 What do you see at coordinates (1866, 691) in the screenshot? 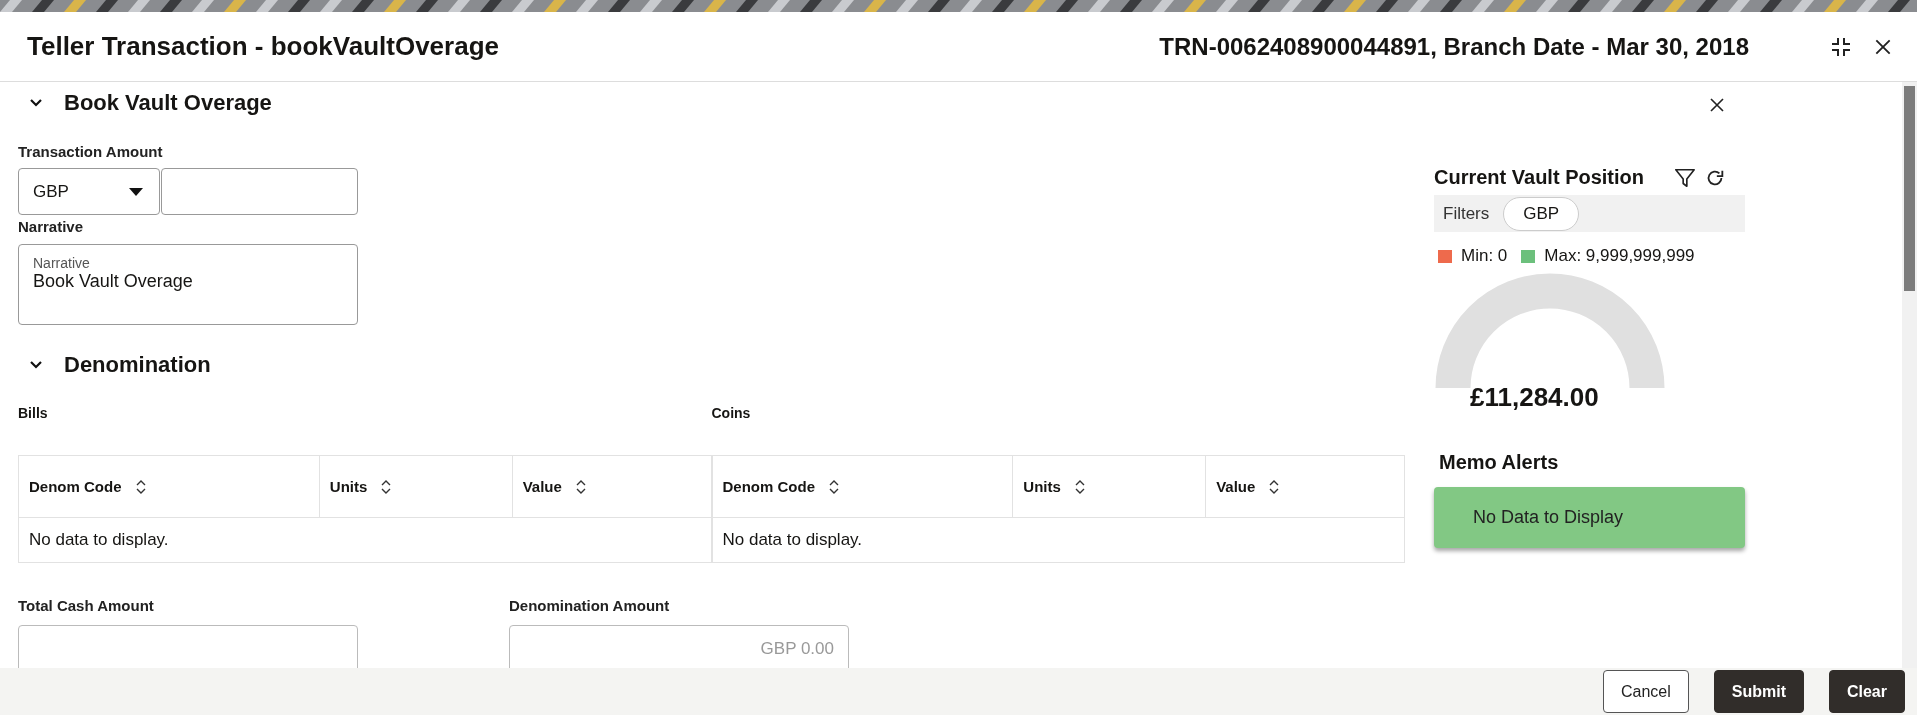
I see `action-button: Clear` at bounding box center [1866, 691].